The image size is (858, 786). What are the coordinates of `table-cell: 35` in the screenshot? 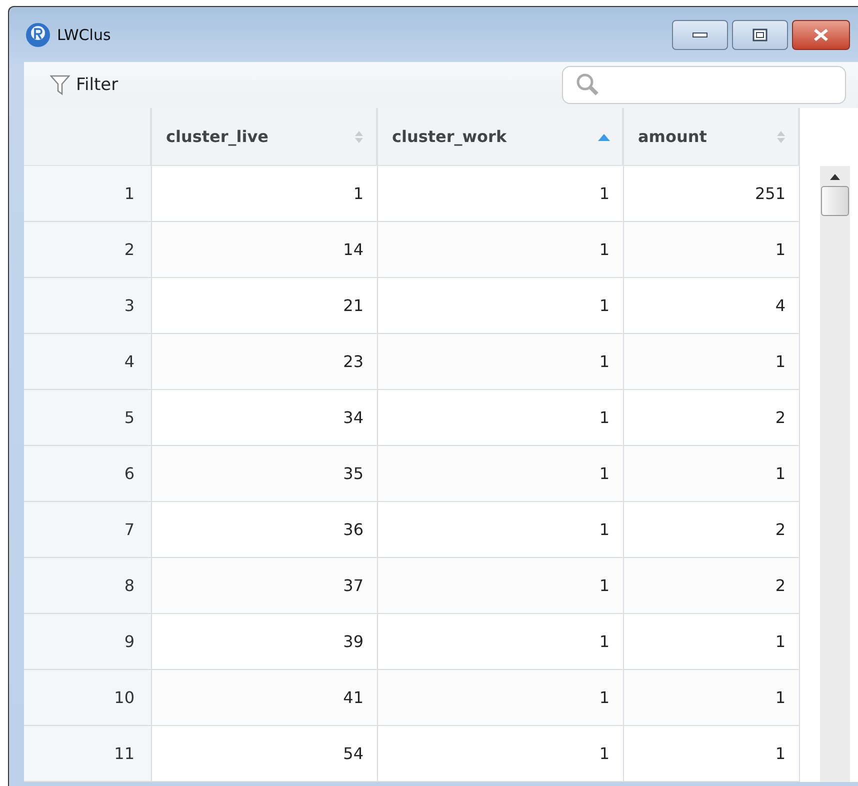 It's located at (264, 474).